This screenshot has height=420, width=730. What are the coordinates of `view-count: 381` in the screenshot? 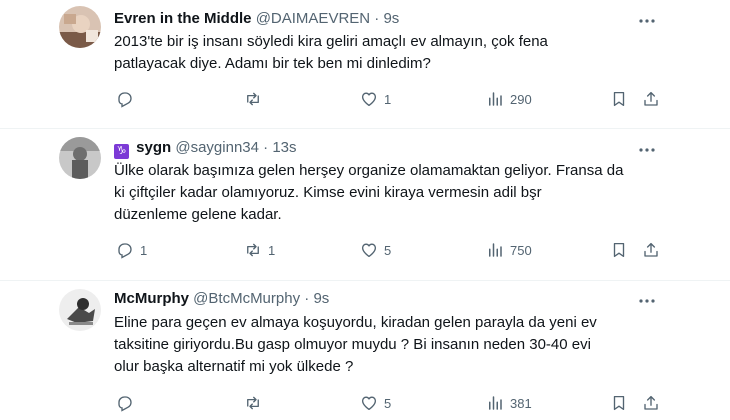 It's located at (521, 403).